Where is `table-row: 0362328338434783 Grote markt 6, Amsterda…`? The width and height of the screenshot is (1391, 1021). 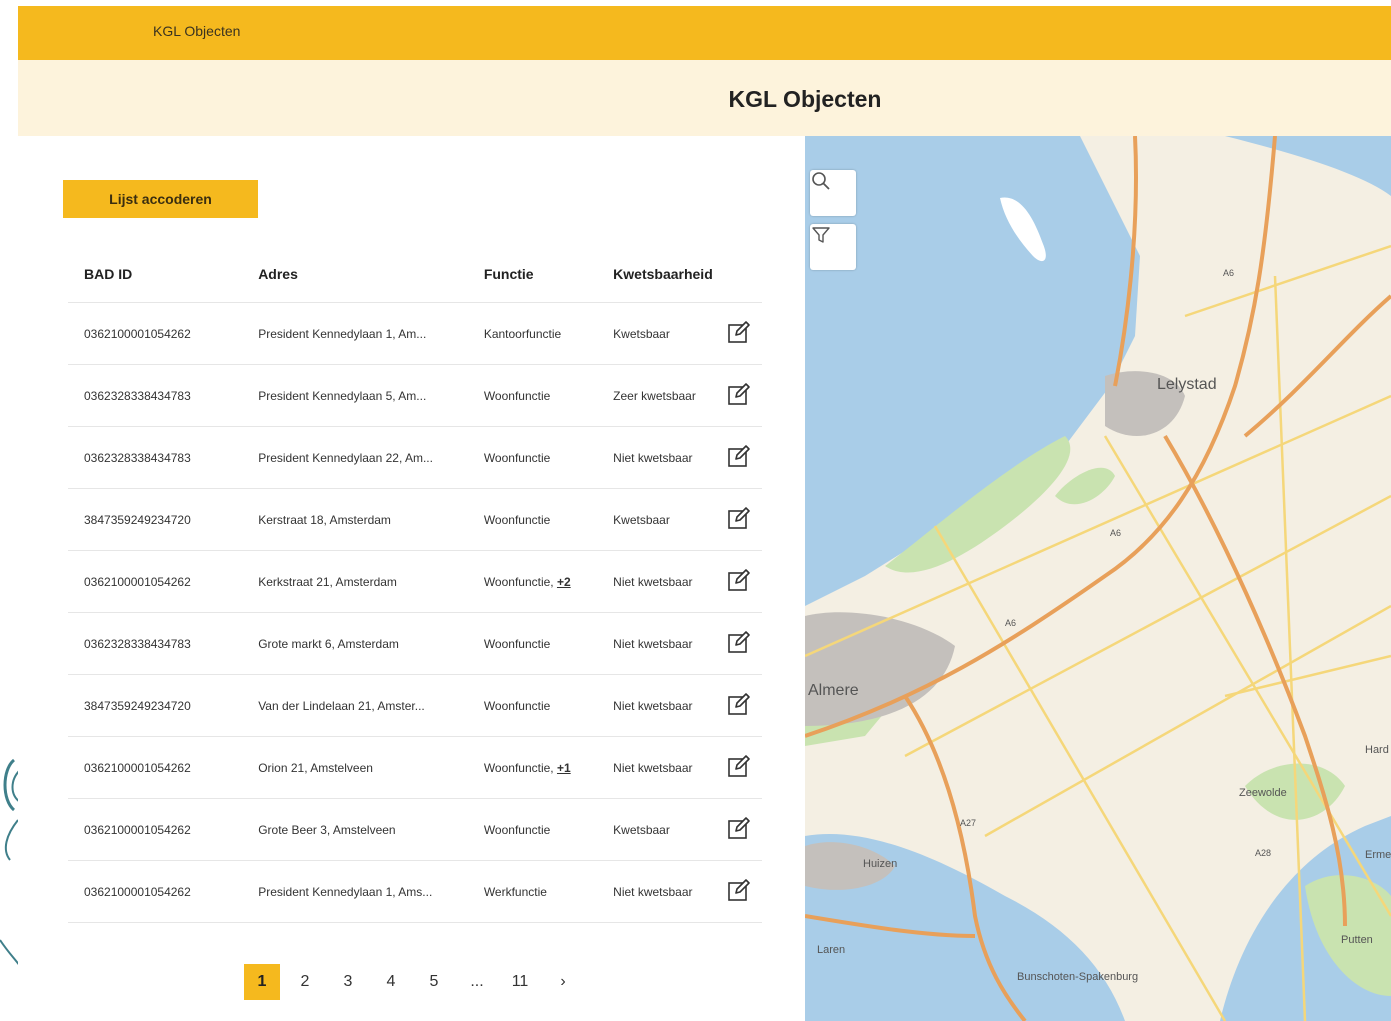
table-row: 0362328338434783 Grote markt 6, Amsterda… is located at coordinates (415, 643).